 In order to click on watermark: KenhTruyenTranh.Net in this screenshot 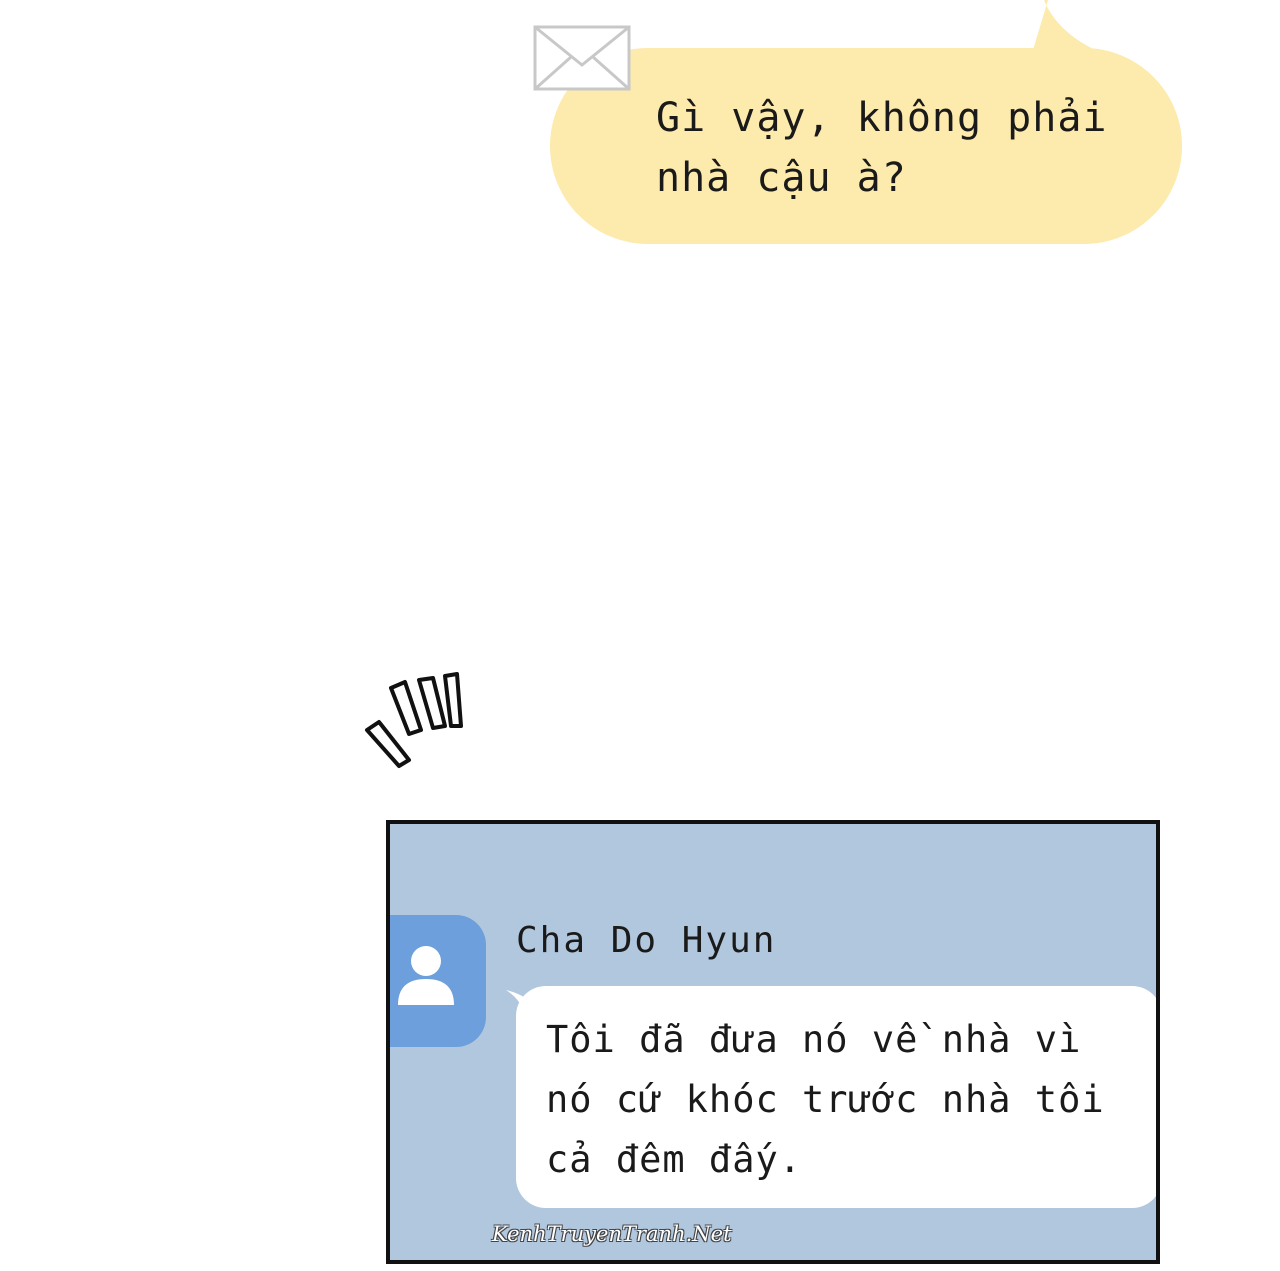, I will do `click(612, 1234)`.